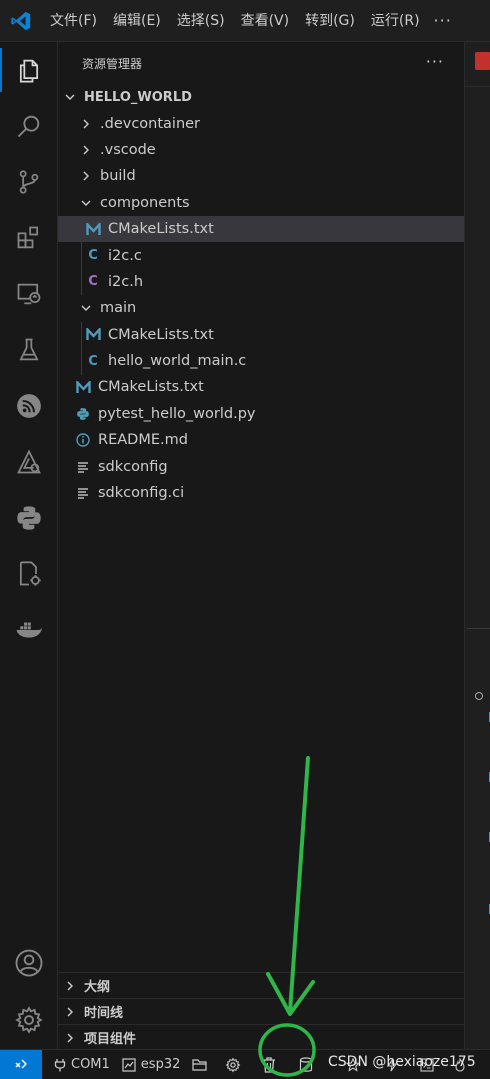 This screenshot has height=1079, width=490. Describe the element at coordinates (395, 21) in the screenshot. I see `menu-run: 运行(R)` at that location.